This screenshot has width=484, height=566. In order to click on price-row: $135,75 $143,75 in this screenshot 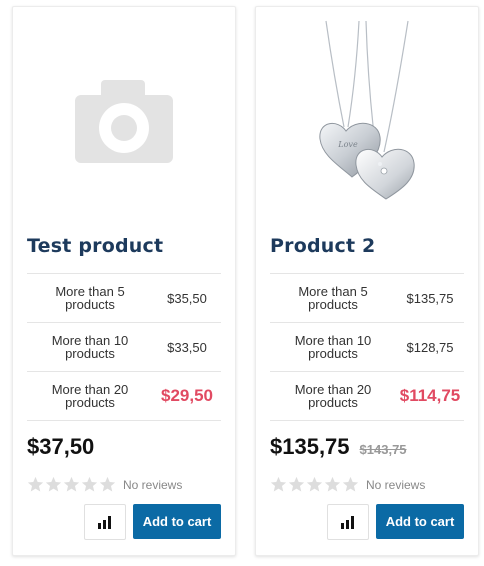, I will do `click(338, 447)`.